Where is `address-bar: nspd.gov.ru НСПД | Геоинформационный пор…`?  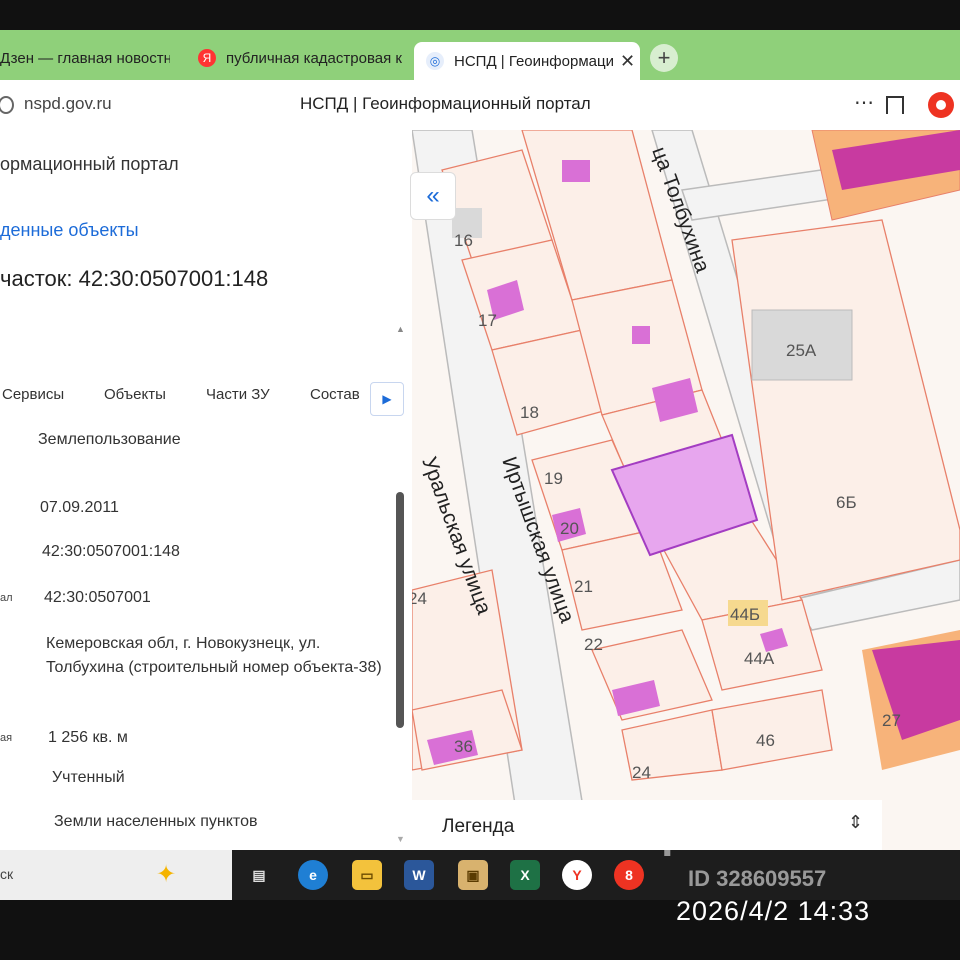 address-bar: nspd.gov.ru НСПД | Геоинформационный пор… is located at coordinates (480, 105).